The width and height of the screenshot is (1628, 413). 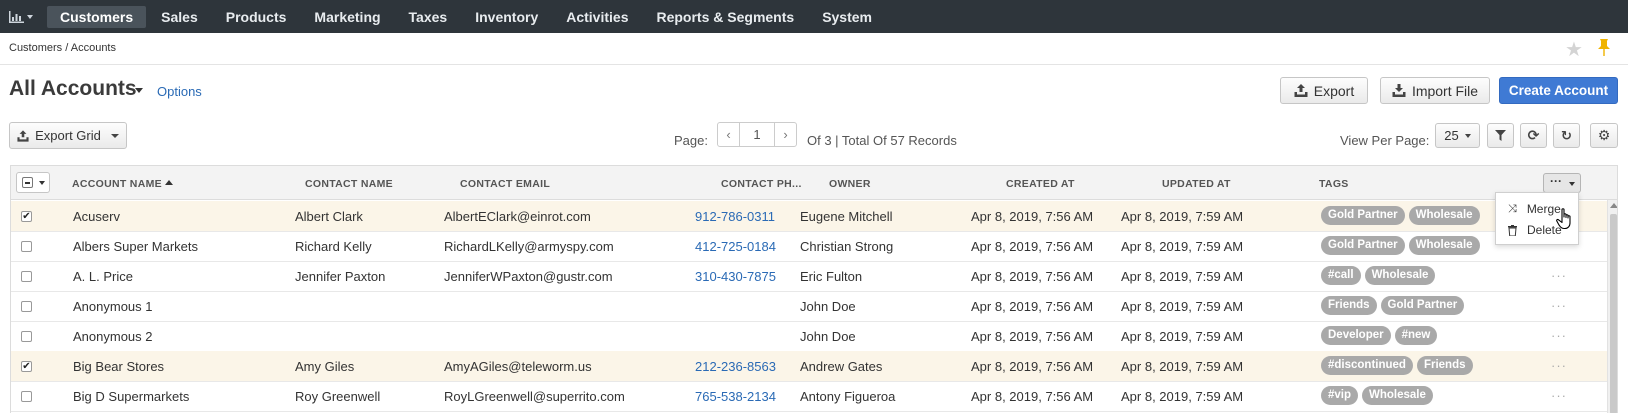 I want to click on dashboard-menu-button, so click(x=21, y=16).